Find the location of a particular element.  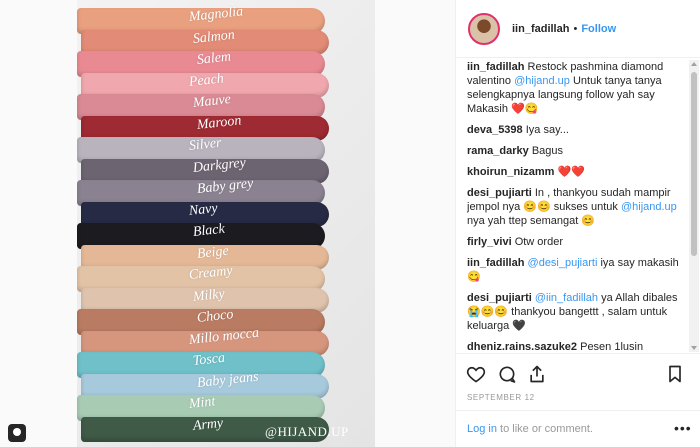

comment-text: Bagus is located at coordinates (546, 151).